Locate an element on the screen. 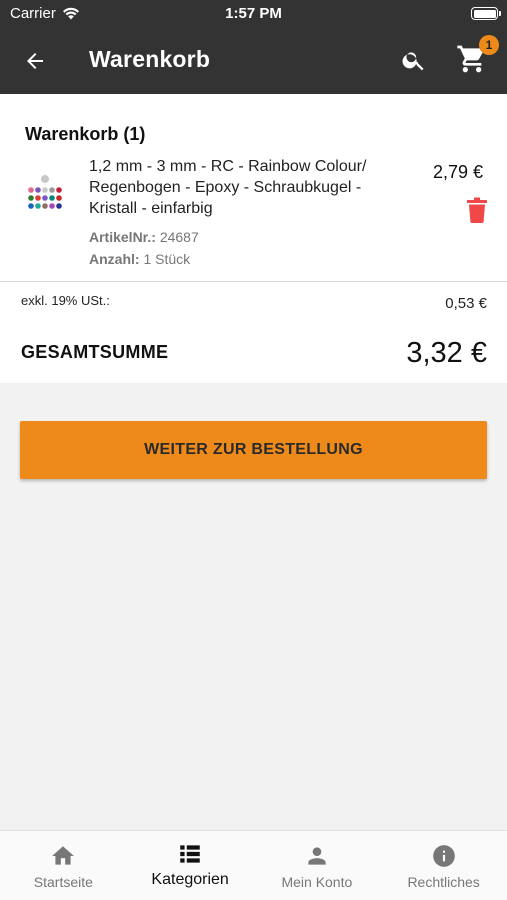 Image resolution: width=507 pixels, height=900 pixels. continue-order-button: WEITER ZUR BESTELLUNG is located at coordinates (253, 450).